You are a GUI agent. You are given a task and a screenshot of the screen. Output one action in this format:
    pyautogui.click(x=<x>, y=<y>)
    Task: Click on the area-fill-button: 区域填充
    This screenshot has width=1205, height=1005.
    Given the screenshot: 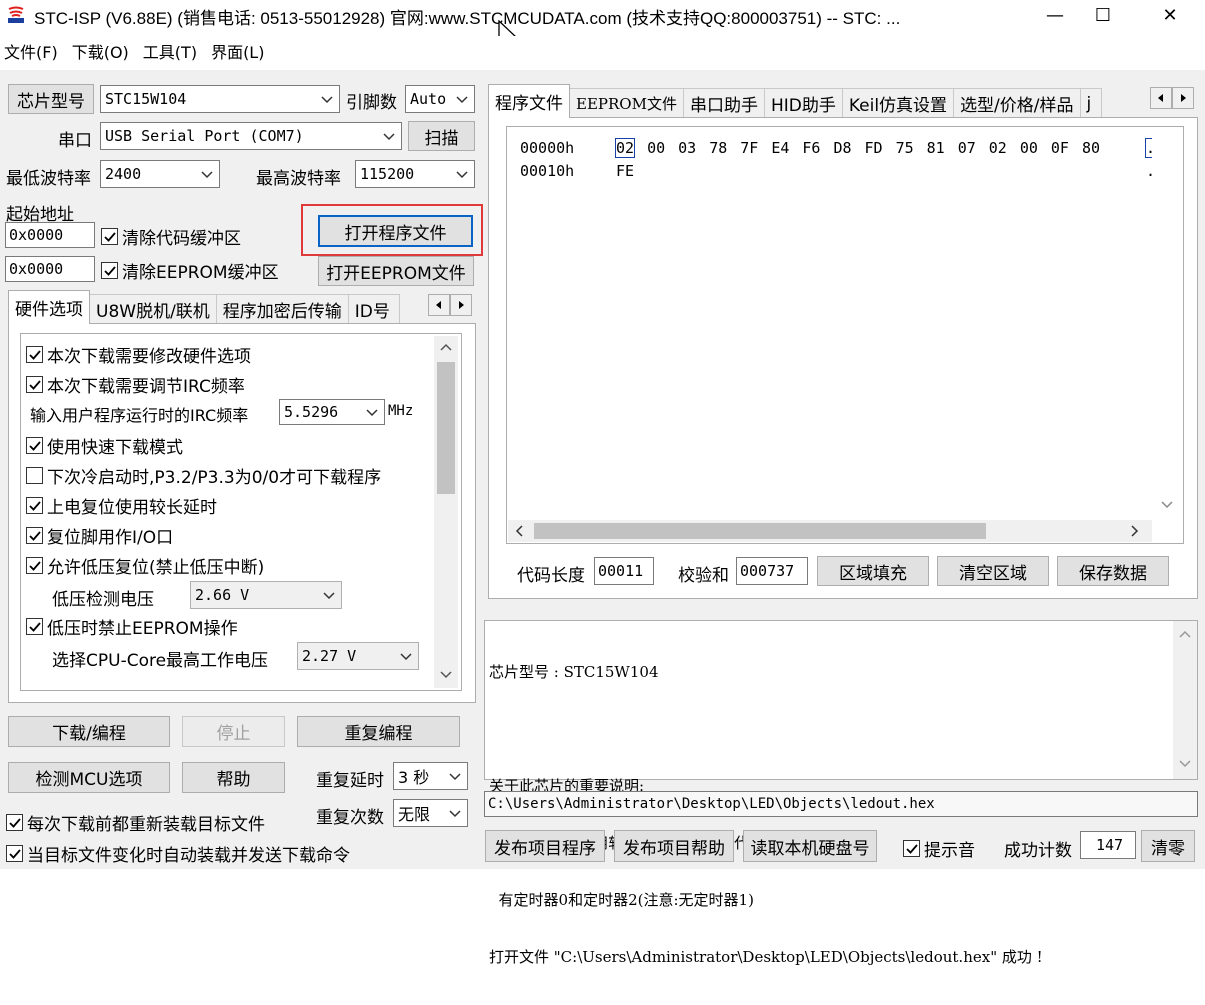 What is the action you would take?
    pyautogui.click(x=873, y=571)
    